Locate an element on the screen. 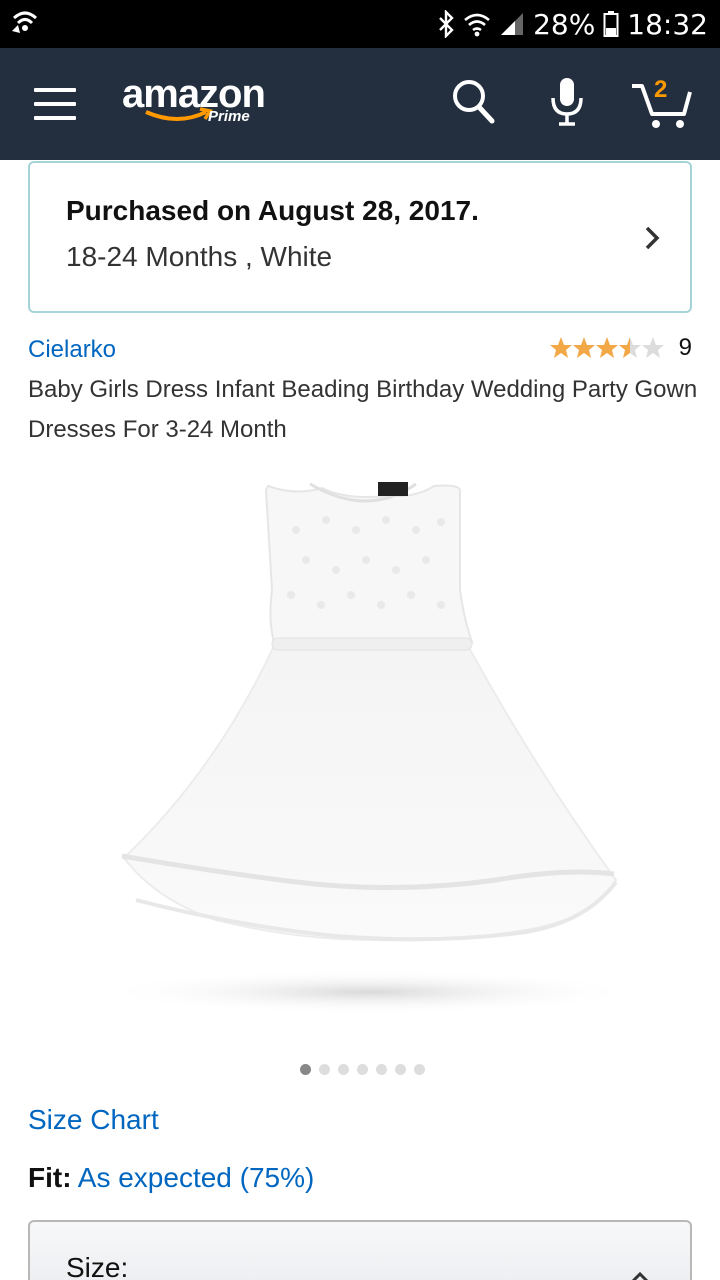 Image resolution: width=720 pixels, height=1280 pixels. size-label: Size: is located at coordinates (97, 1266).